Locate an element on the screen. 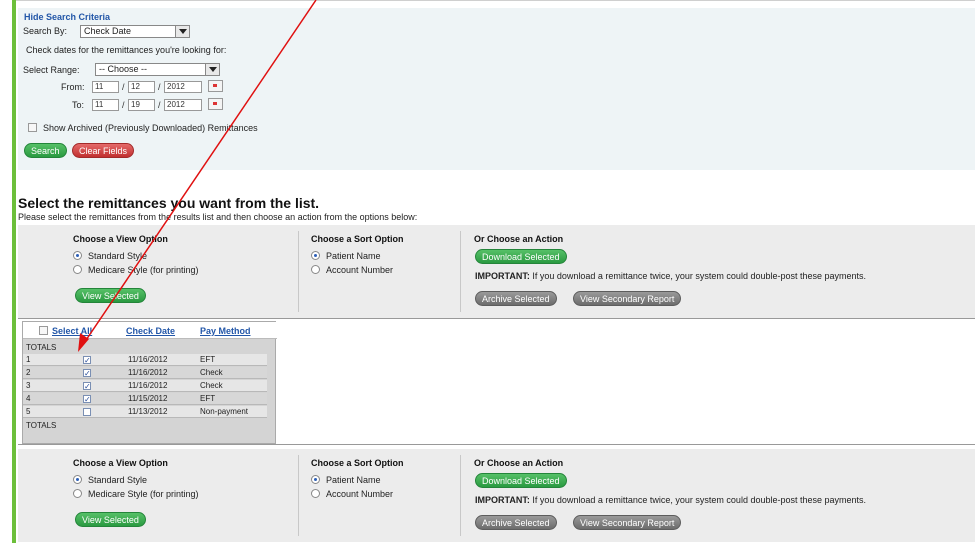 The width and height of the screenshot is (975, 543). from-day-field: 12 is located at coordinates (141, 87).